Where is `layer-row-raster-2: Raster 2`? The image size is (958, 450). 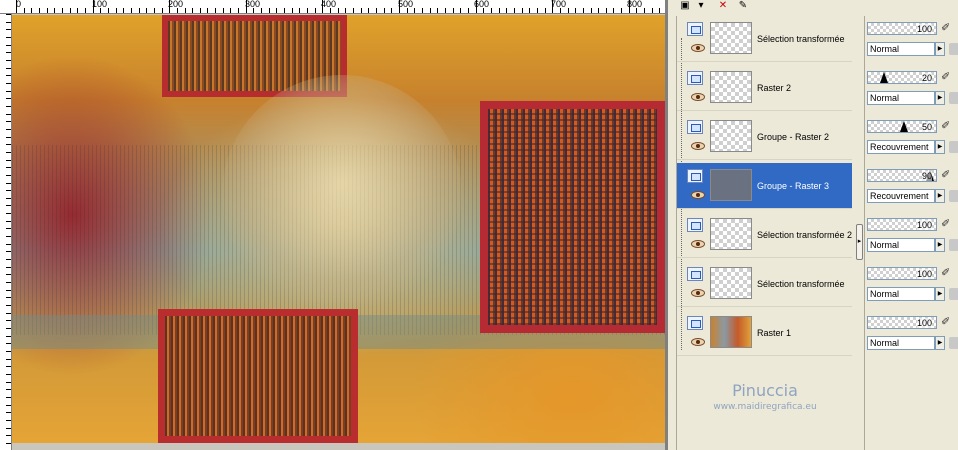 layer-row-raster-2: Raster 2 is located at coordinates (765, 88).